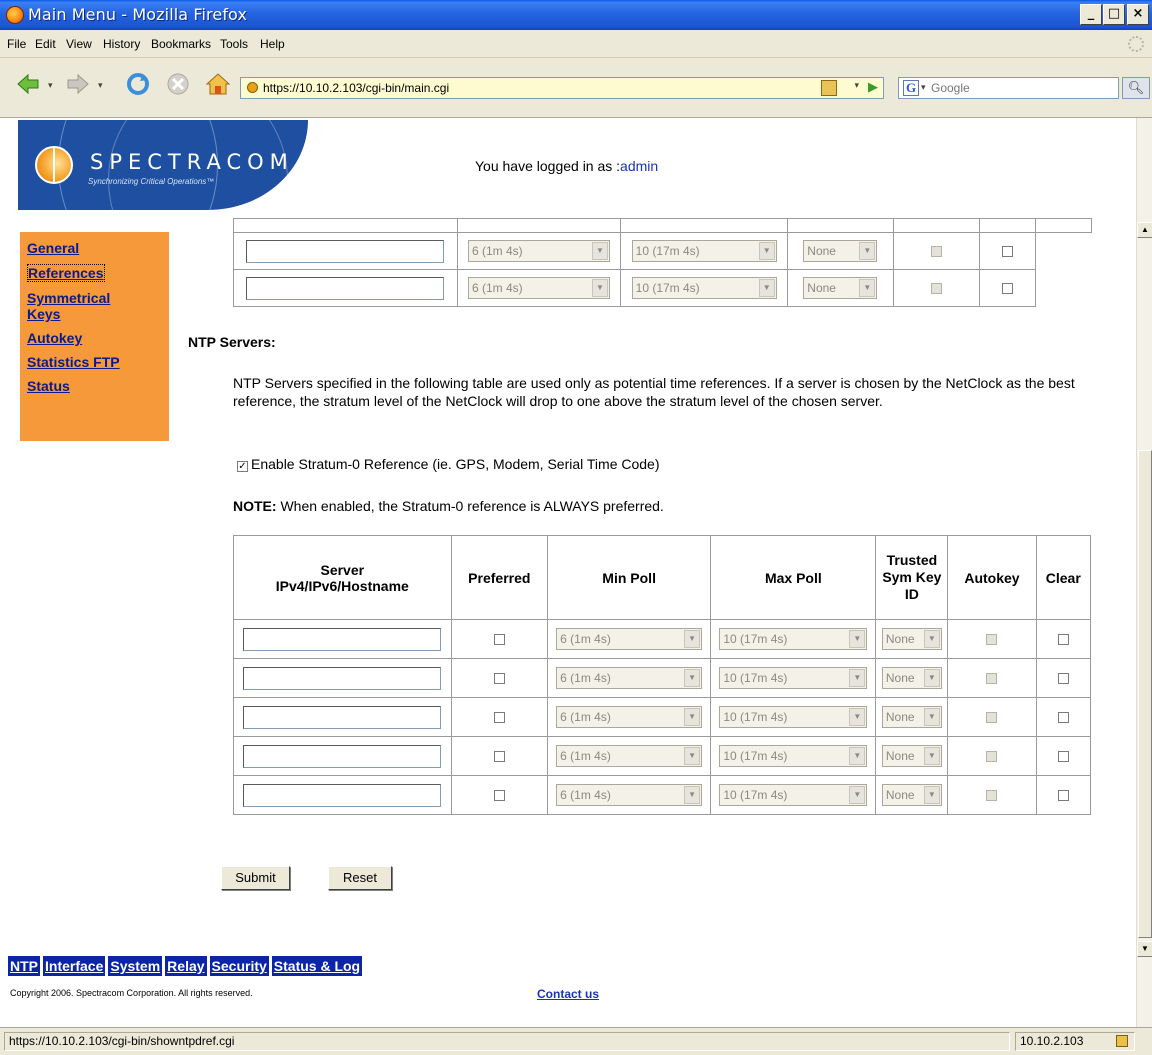 This screenshot has height=1055, width=1152. Describe the element at coordinates (317, 966) in the screenshot. I see `bottom-nav-status-log: Status & Log` at that location.